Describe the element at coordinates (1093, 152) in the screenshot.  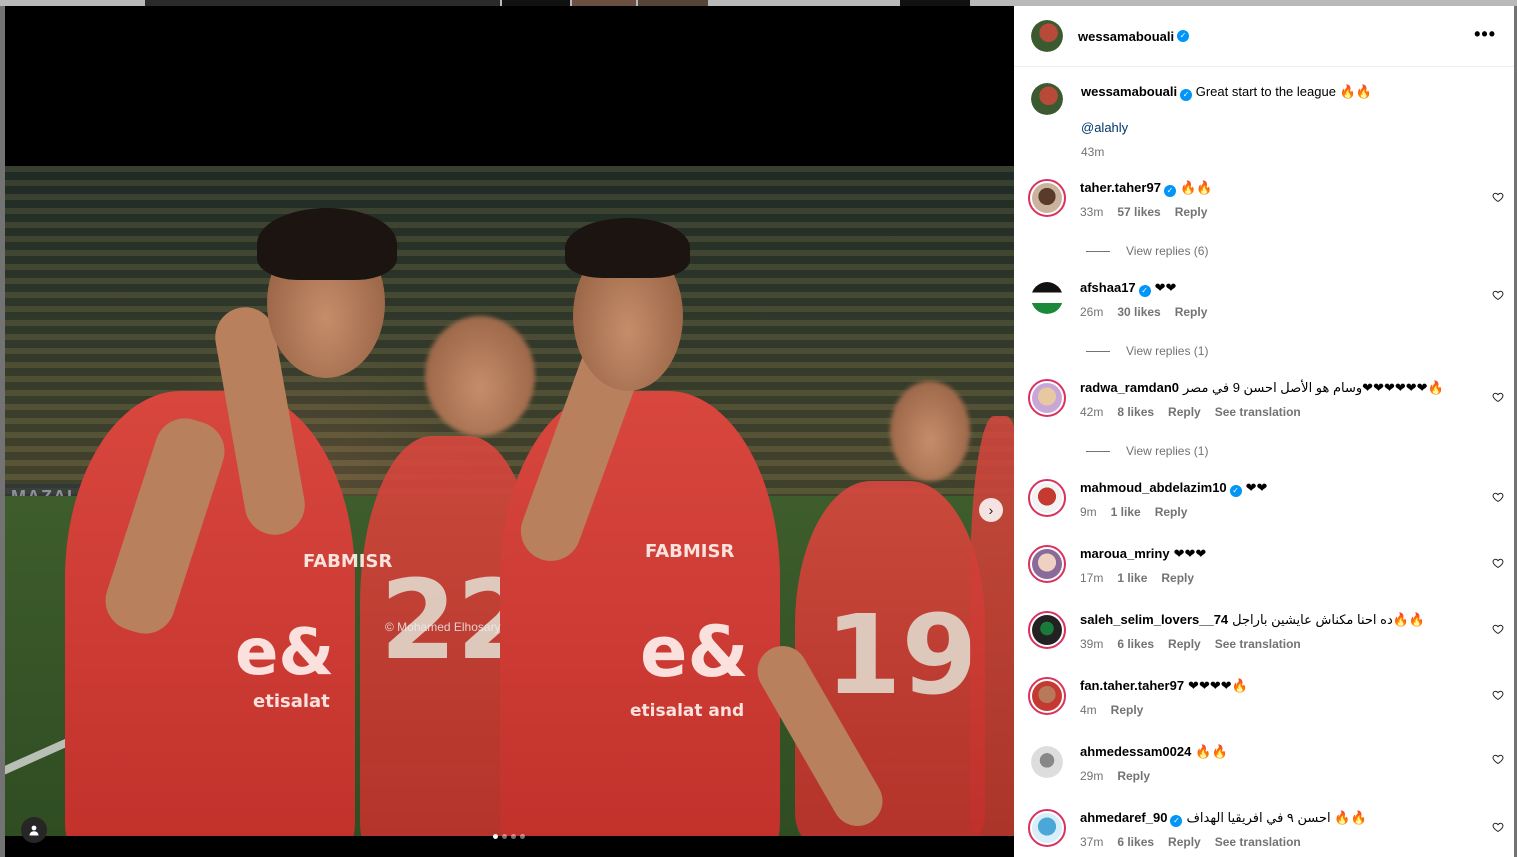
I see `post-time: 43m` at that location.